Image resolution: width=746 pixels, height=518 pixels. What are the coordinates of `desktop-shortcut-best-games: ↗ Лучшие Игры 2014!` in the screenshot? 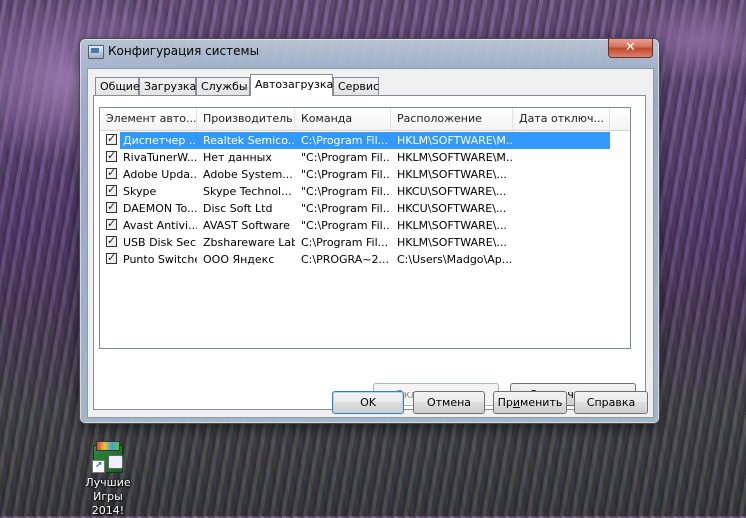 It's located at (108, 479).